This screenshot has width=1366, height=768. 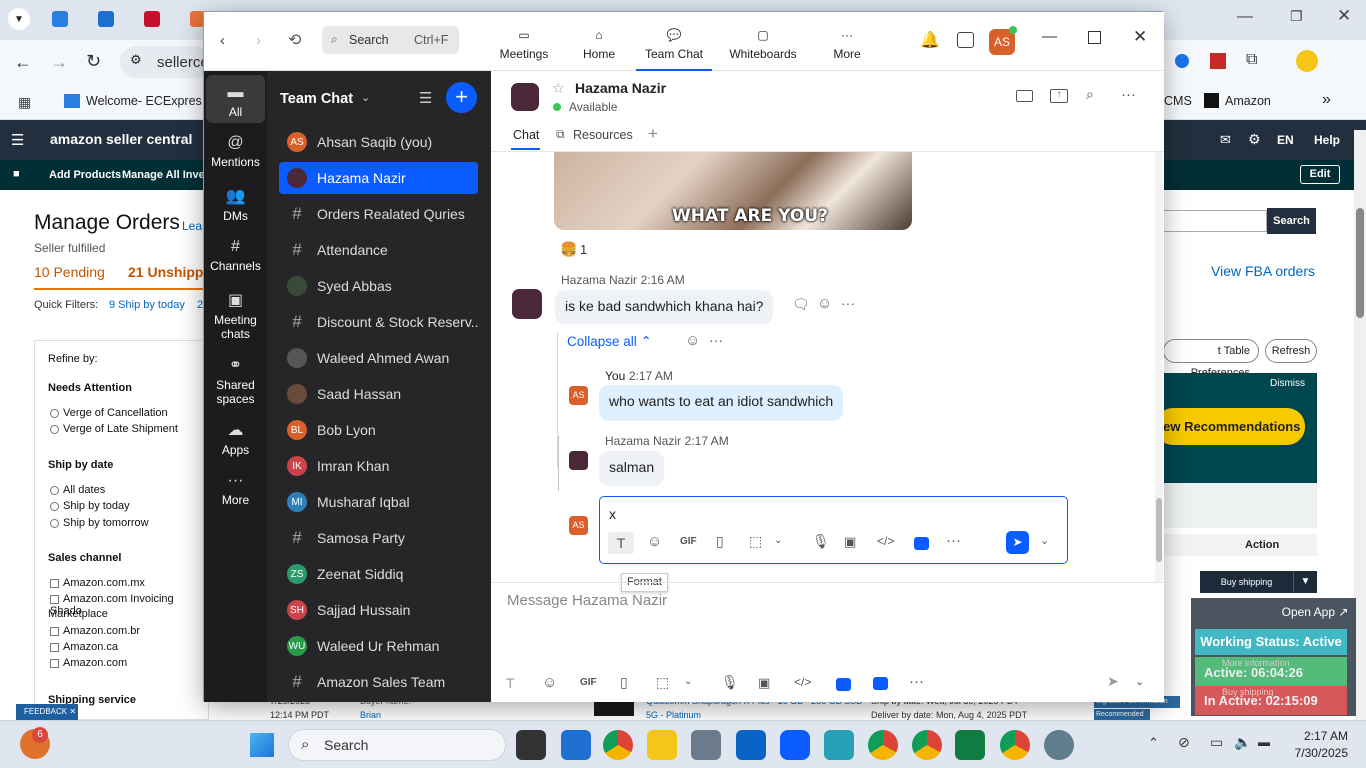 I want to click on contact-item: Syed Abbas, so click(x=378, y=286).